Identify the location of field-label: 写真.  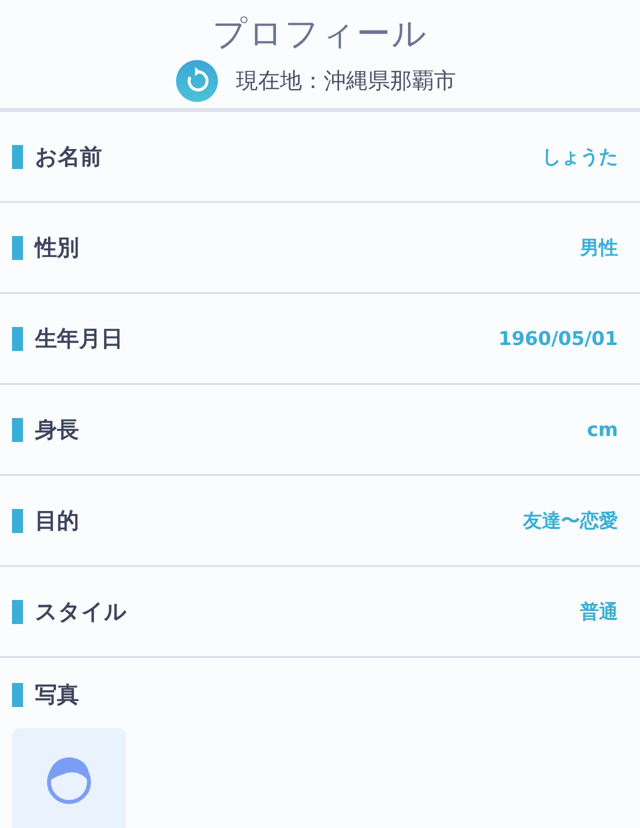
(57, 696).